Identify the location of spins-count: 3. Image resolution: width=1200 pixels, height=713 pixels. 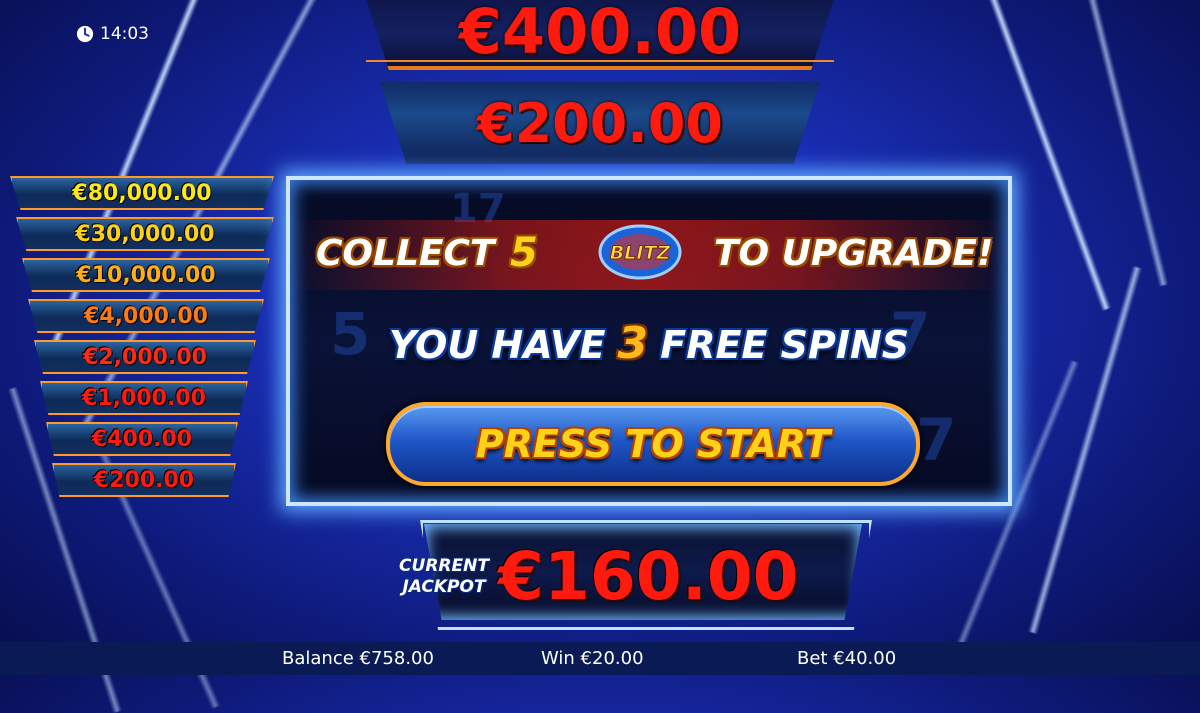
(633, 343).